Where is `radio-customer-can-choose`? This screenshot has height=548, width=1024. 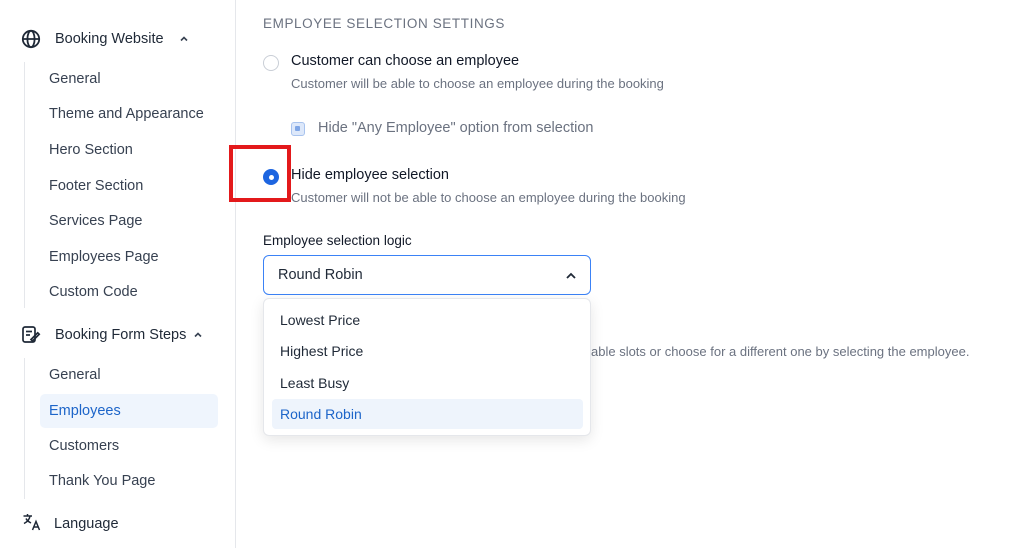 radio-customer-can-choose is located at coordinates (271, 63).